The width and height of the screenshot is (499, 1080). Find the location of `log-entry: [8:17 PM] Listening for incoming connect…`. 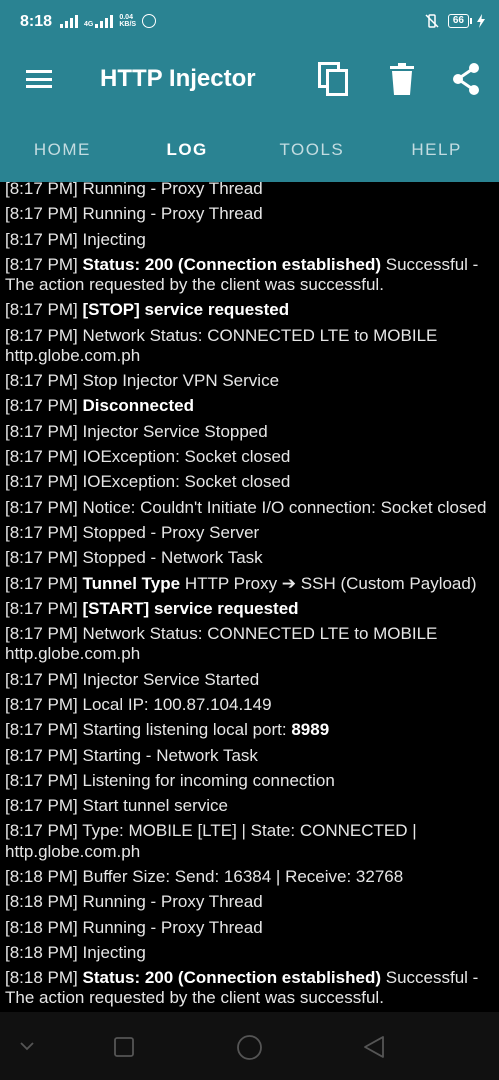

log-entry: [8:17 PM] Listening for incoming connect… is located at coordinates (251, 783).